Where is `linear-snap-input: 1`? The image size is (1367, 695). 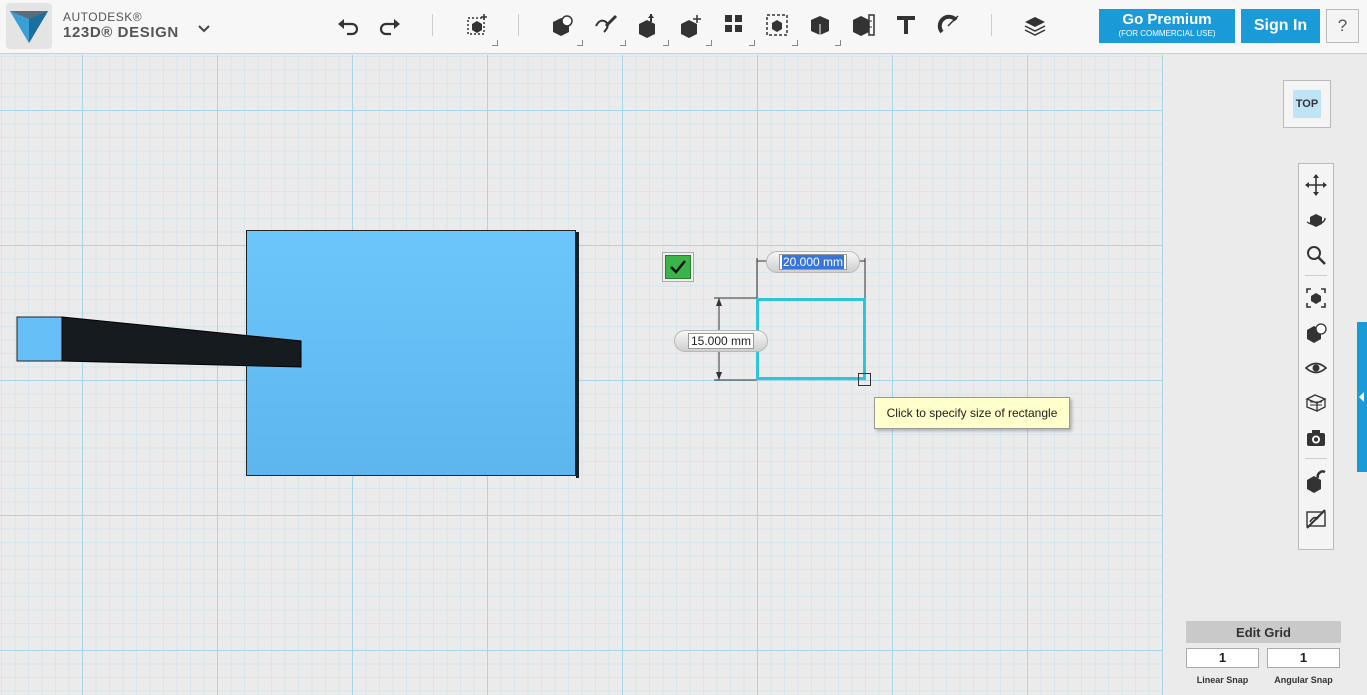 linear-snap-input: 1 is located at coordinates (1222, 658).